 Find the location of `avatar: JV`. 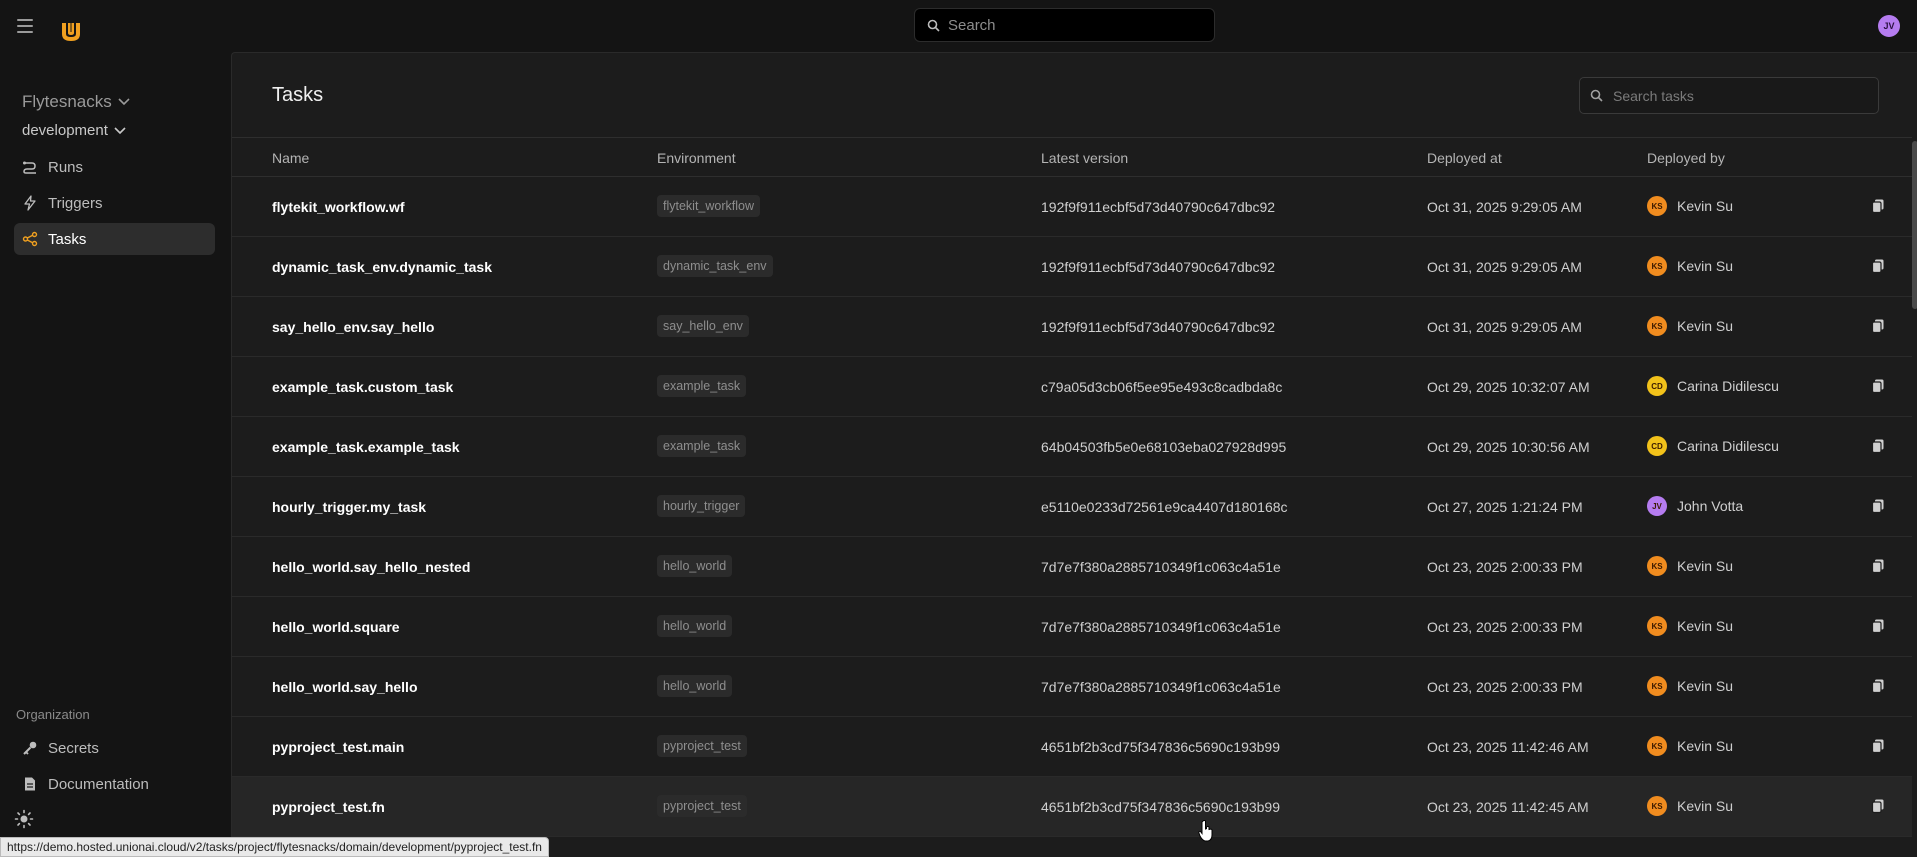

avatar: JV is located at coordinates (1657, 506).